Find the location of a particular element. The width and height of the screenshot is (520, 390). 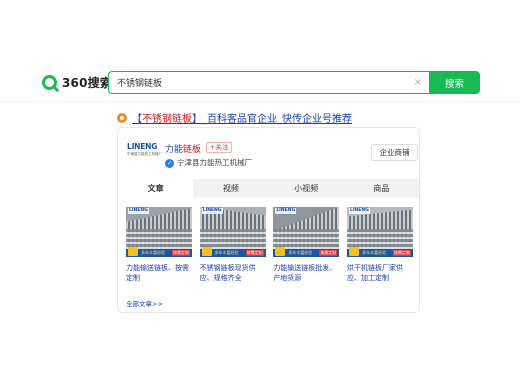

article-item: LINENG 多年丰富经验 按需定制 力能输送链板批发、产地货源 is located at coordinates (306, 245).